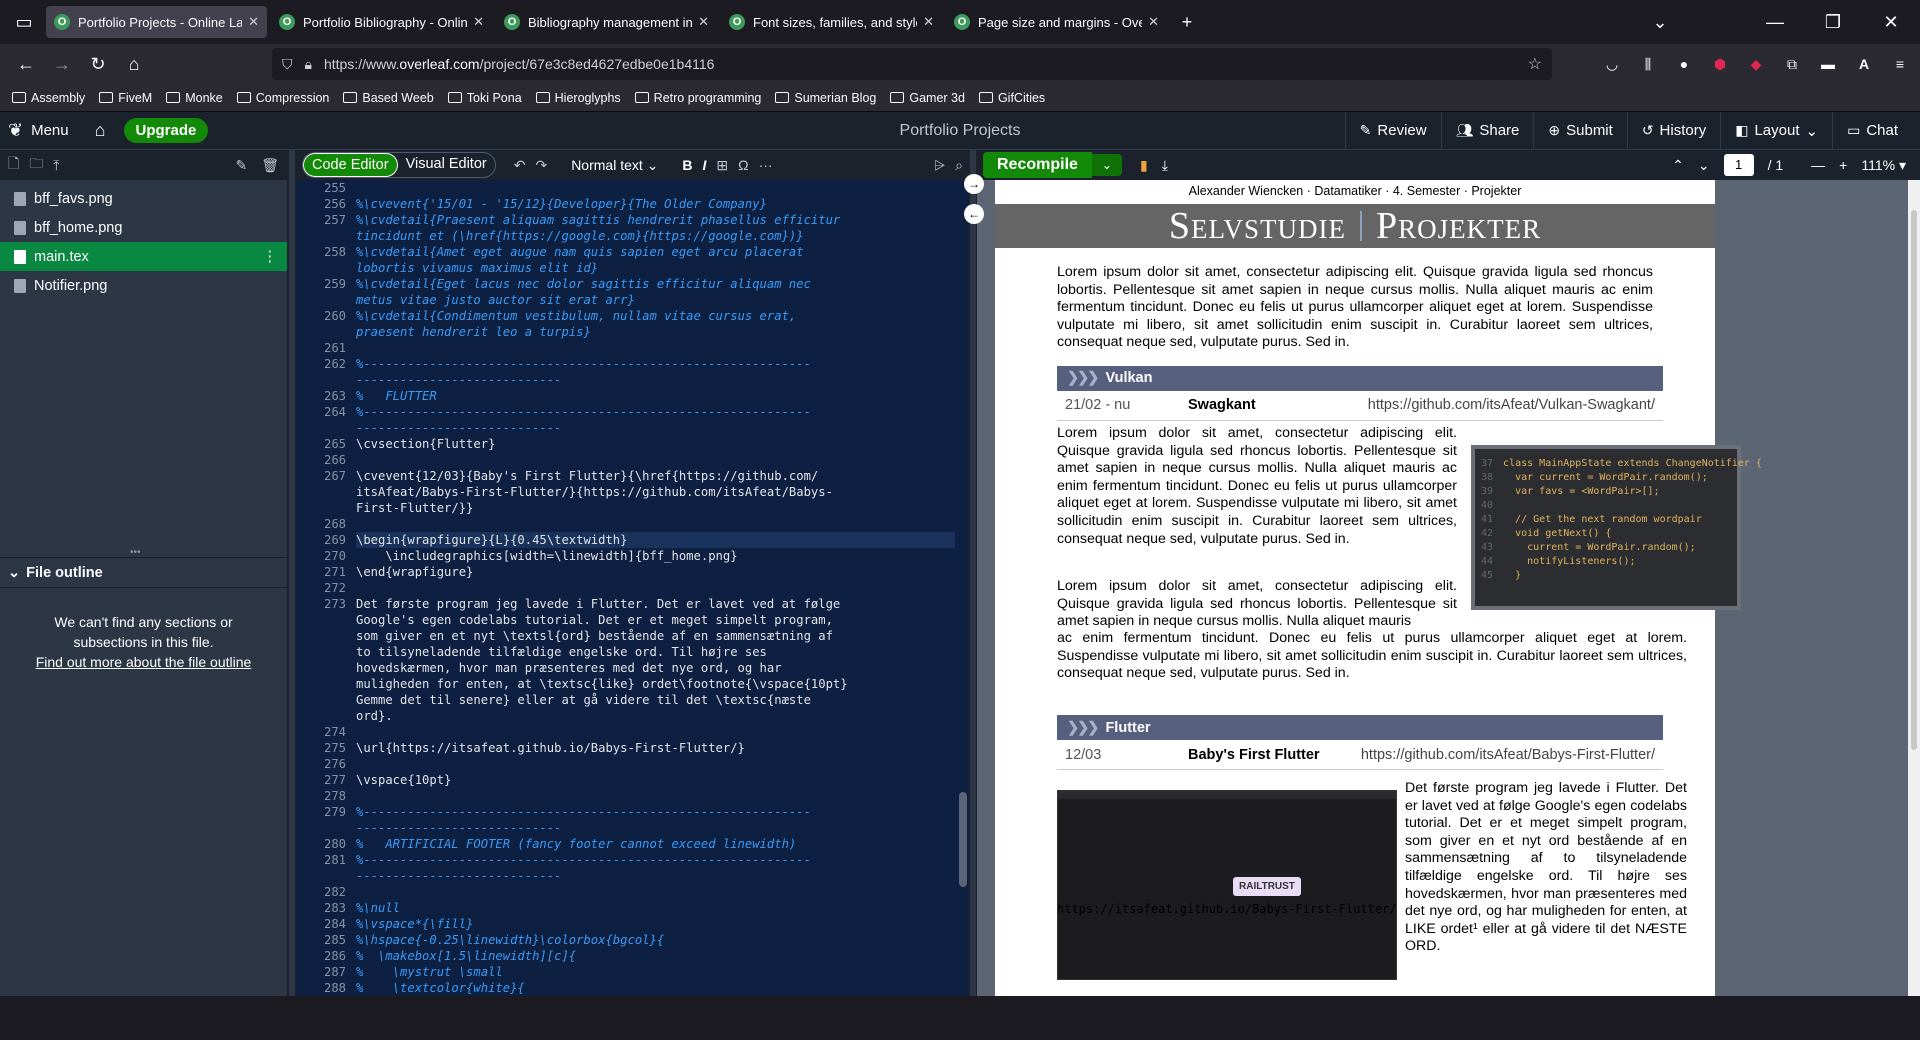  I want to click on code-line: praesent hendrerit leo a turpis}, so click(655, 332).